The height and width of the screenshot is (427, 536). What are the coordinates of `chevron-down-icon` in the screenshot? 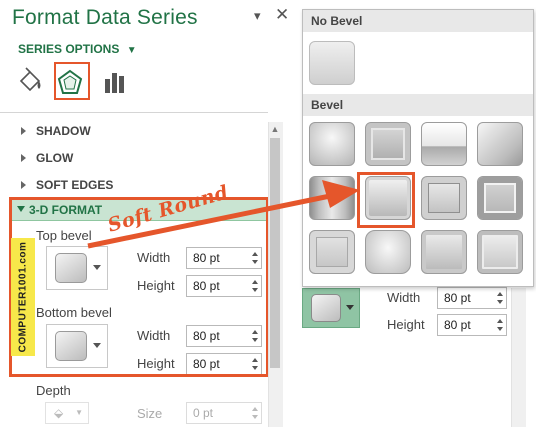 It's located at (350, 307).